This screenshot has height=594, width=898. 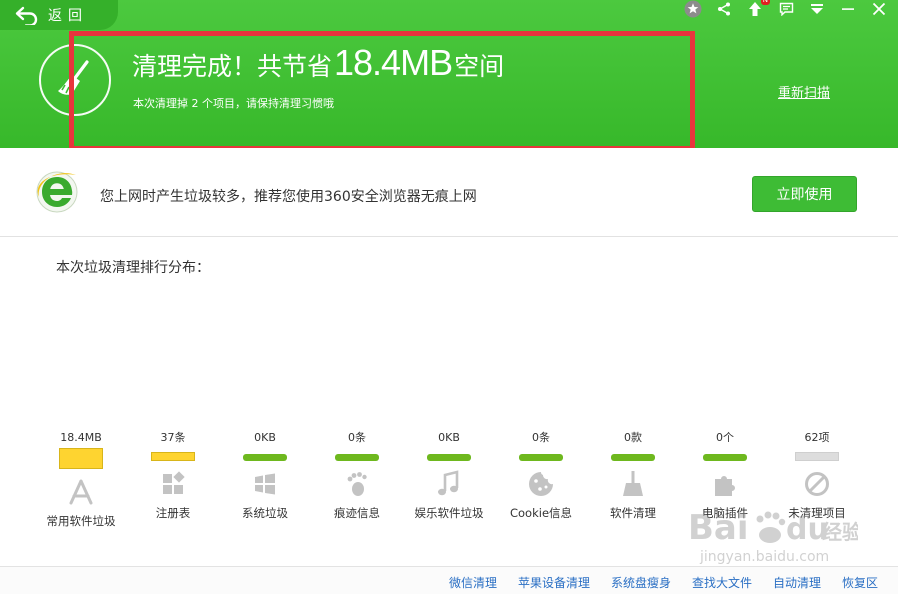 What do you see at coordinates (26, 15) in the screenshot?
I see `back-arrow-icon` at bounding box center [26, 15].